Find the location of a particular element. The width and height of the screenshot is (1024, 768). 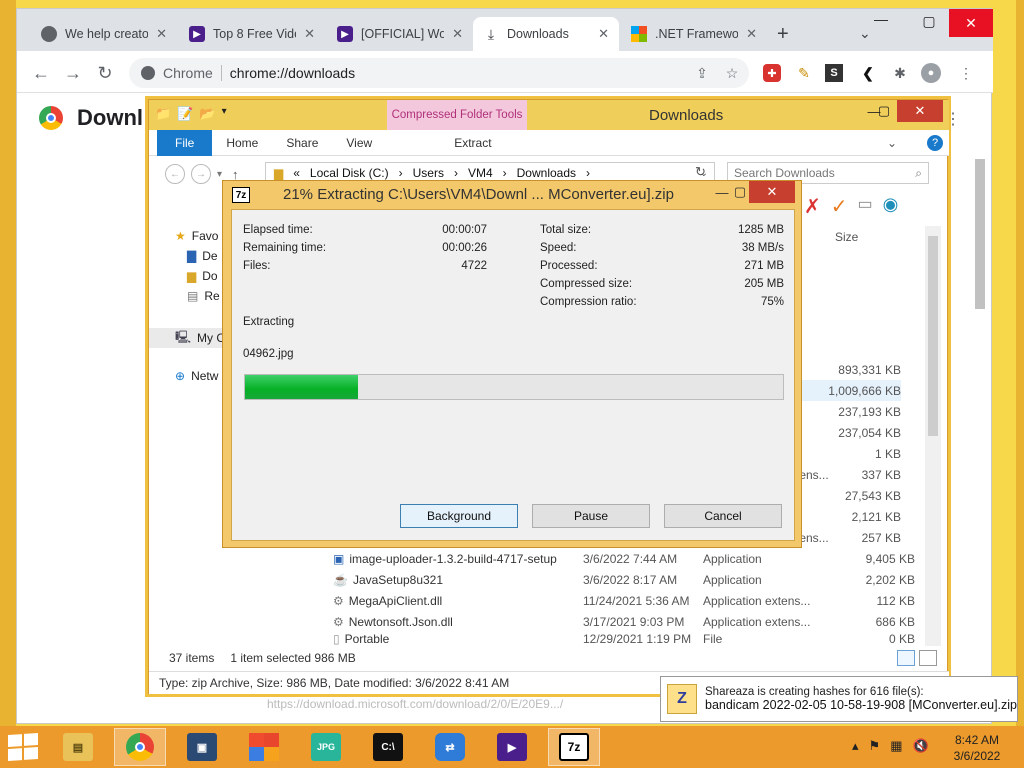

compressed-size-label: Compressed size: is located at coordinates (586, 284).